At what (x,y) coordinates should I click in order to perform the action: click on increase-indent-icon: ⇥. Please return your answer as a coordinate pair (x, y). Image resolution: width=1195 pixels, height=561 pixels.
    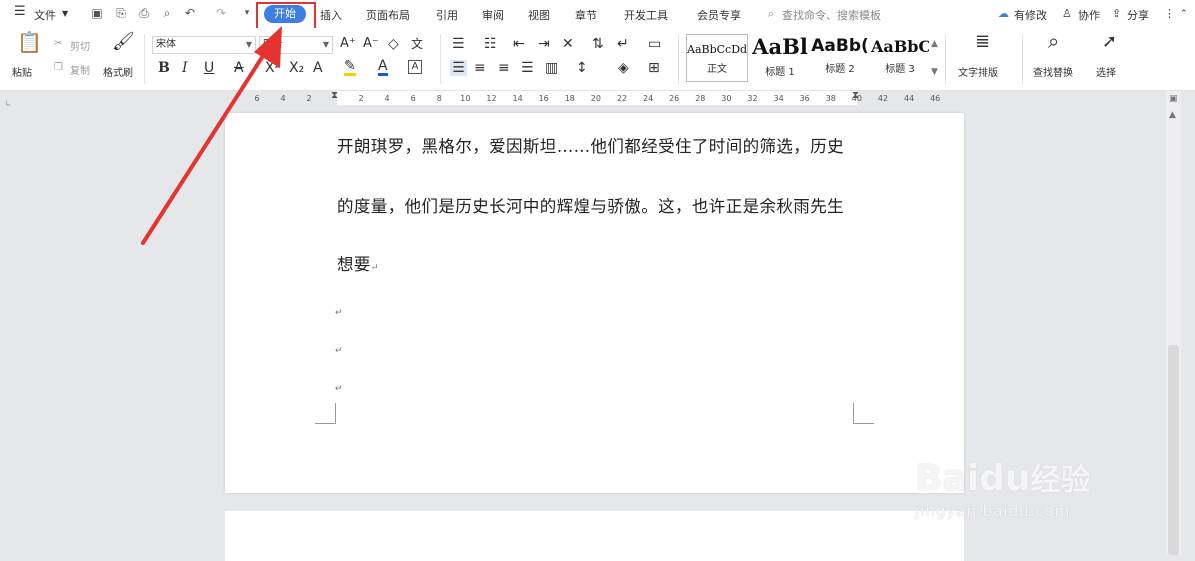
    Looking at the image, I should click on (544, 44).